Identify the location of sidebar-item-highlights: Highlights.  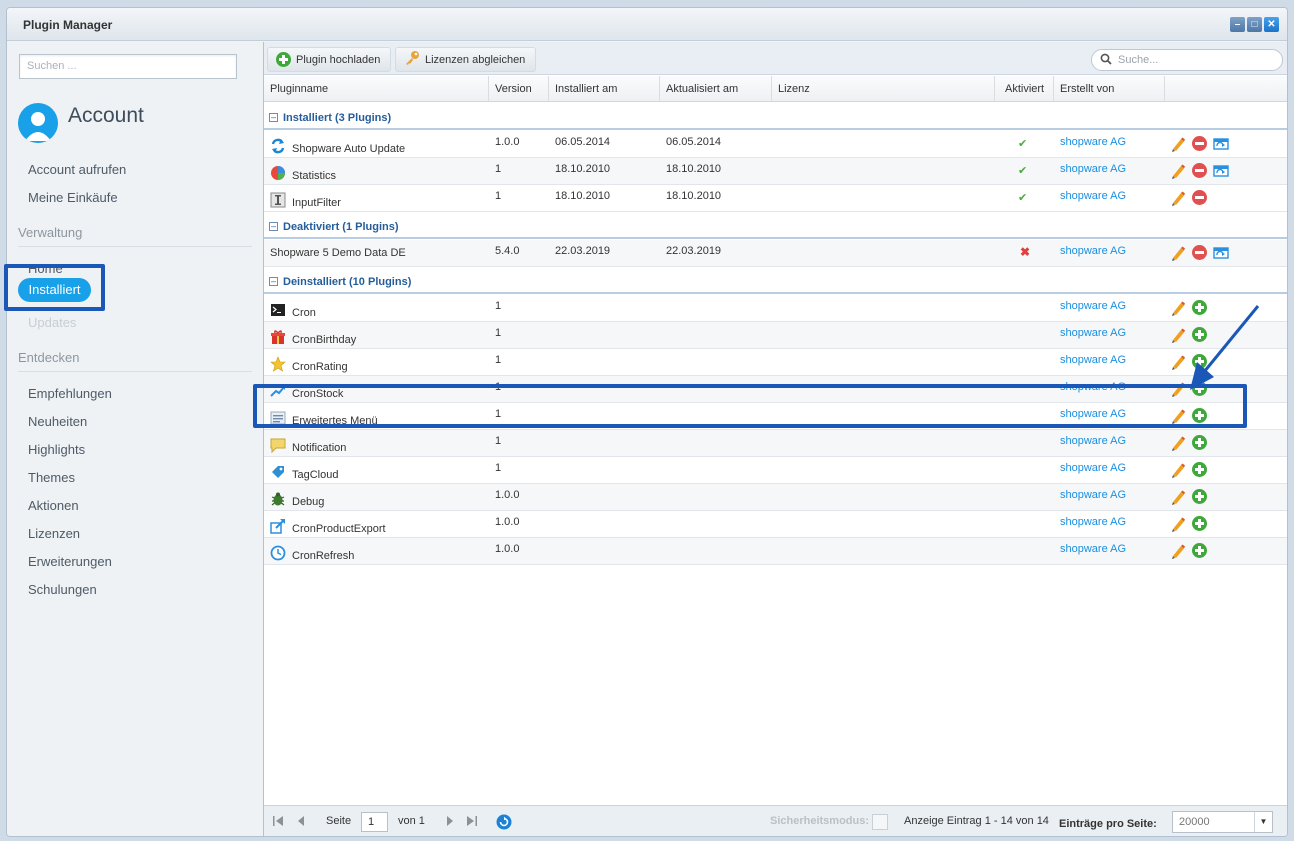
(56, 449).